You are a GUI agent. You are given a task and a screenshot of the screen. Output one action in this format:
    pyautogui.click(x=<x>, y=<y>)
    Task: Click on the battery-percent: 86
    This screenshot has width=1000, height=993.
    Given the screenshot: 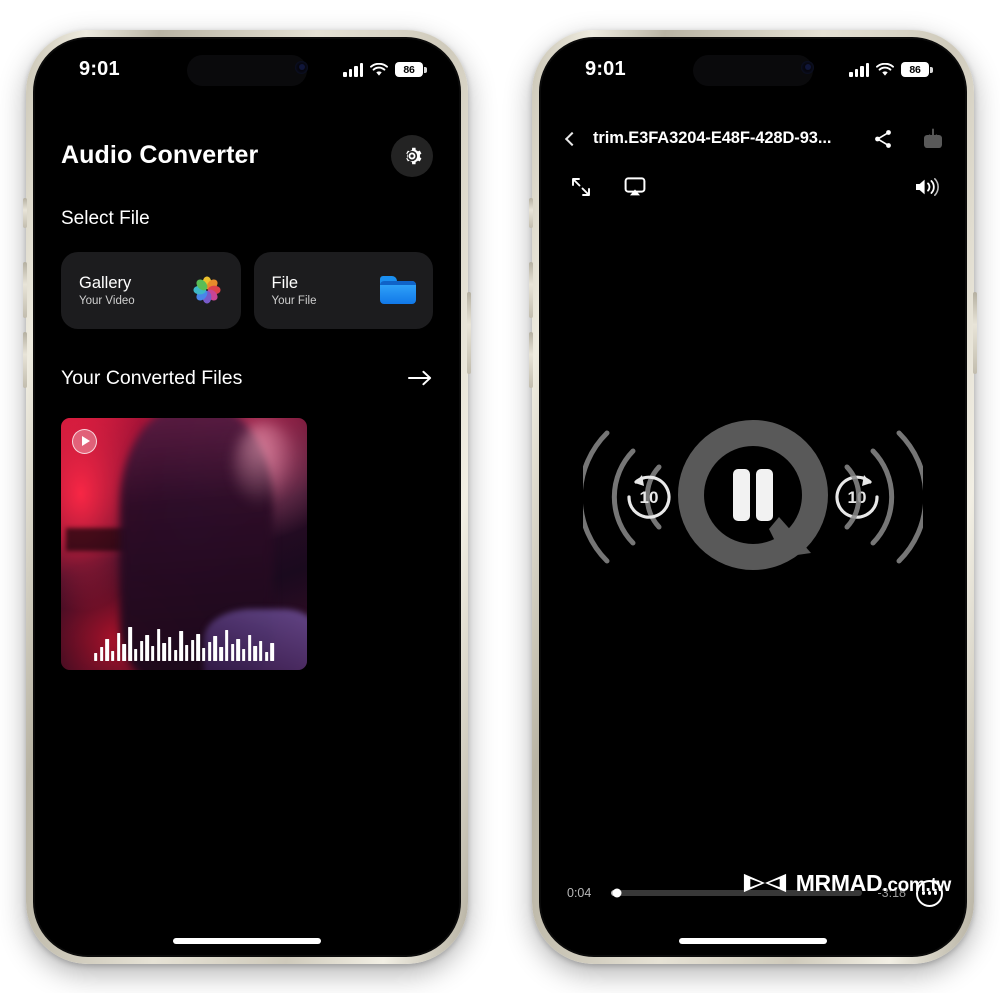 What is the action you would take?
    pyautogui.click(x=409, y=69)
    